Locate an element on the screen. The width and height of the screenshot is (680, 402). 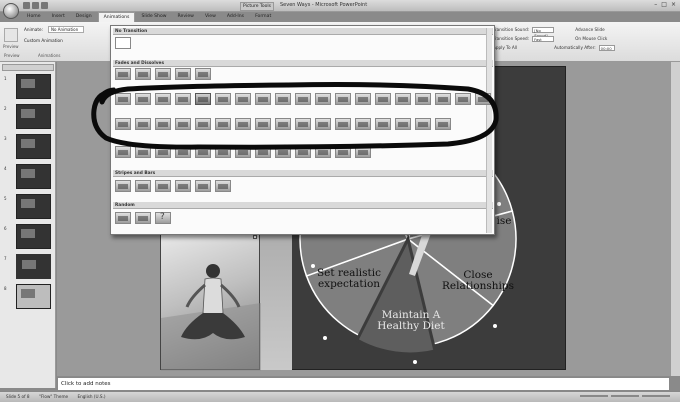
picture-tools-context-tab: Picture Tools is located at coordinates (257, 6).